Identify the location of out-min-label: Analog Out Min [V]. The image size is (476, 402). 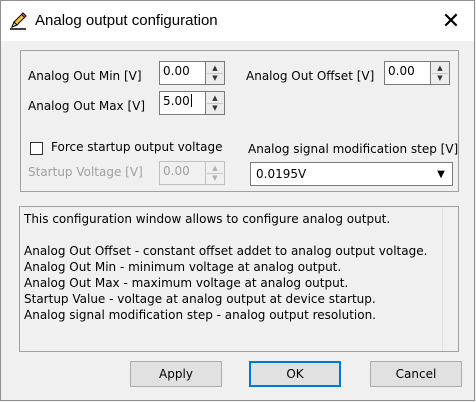
(85, 76).